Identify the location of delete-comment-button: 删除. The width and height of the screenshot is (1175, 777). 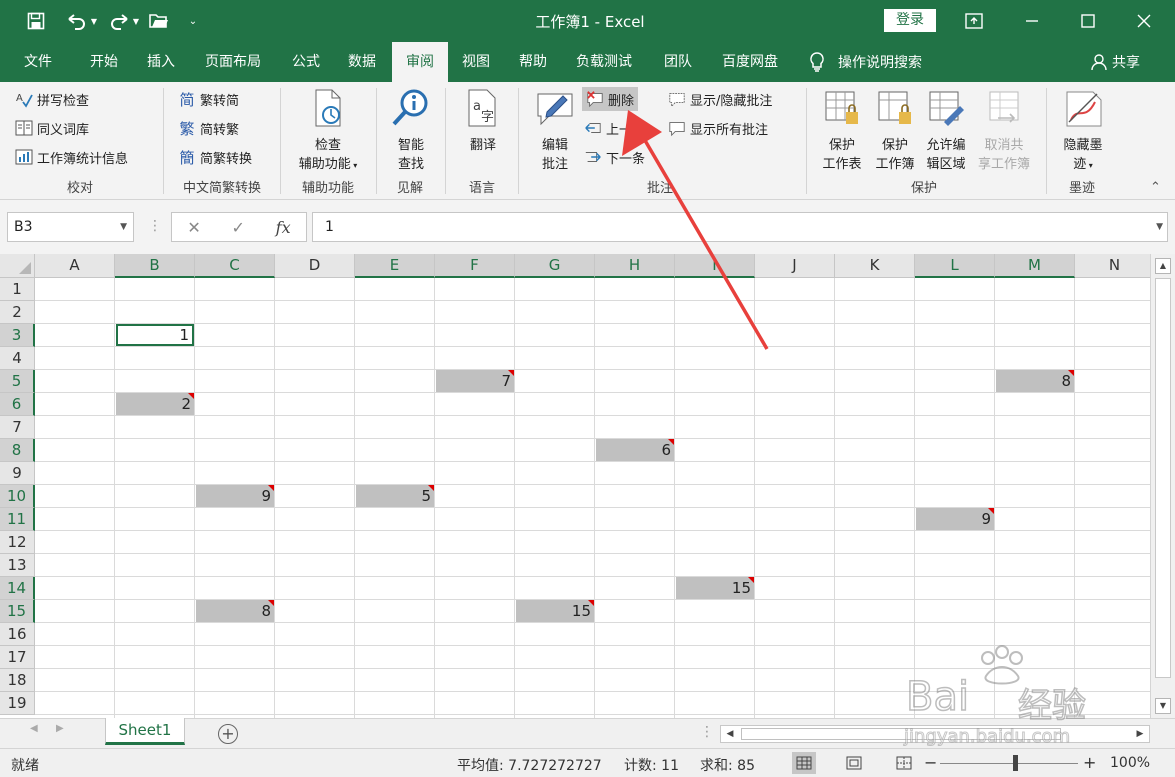
(610, 99).